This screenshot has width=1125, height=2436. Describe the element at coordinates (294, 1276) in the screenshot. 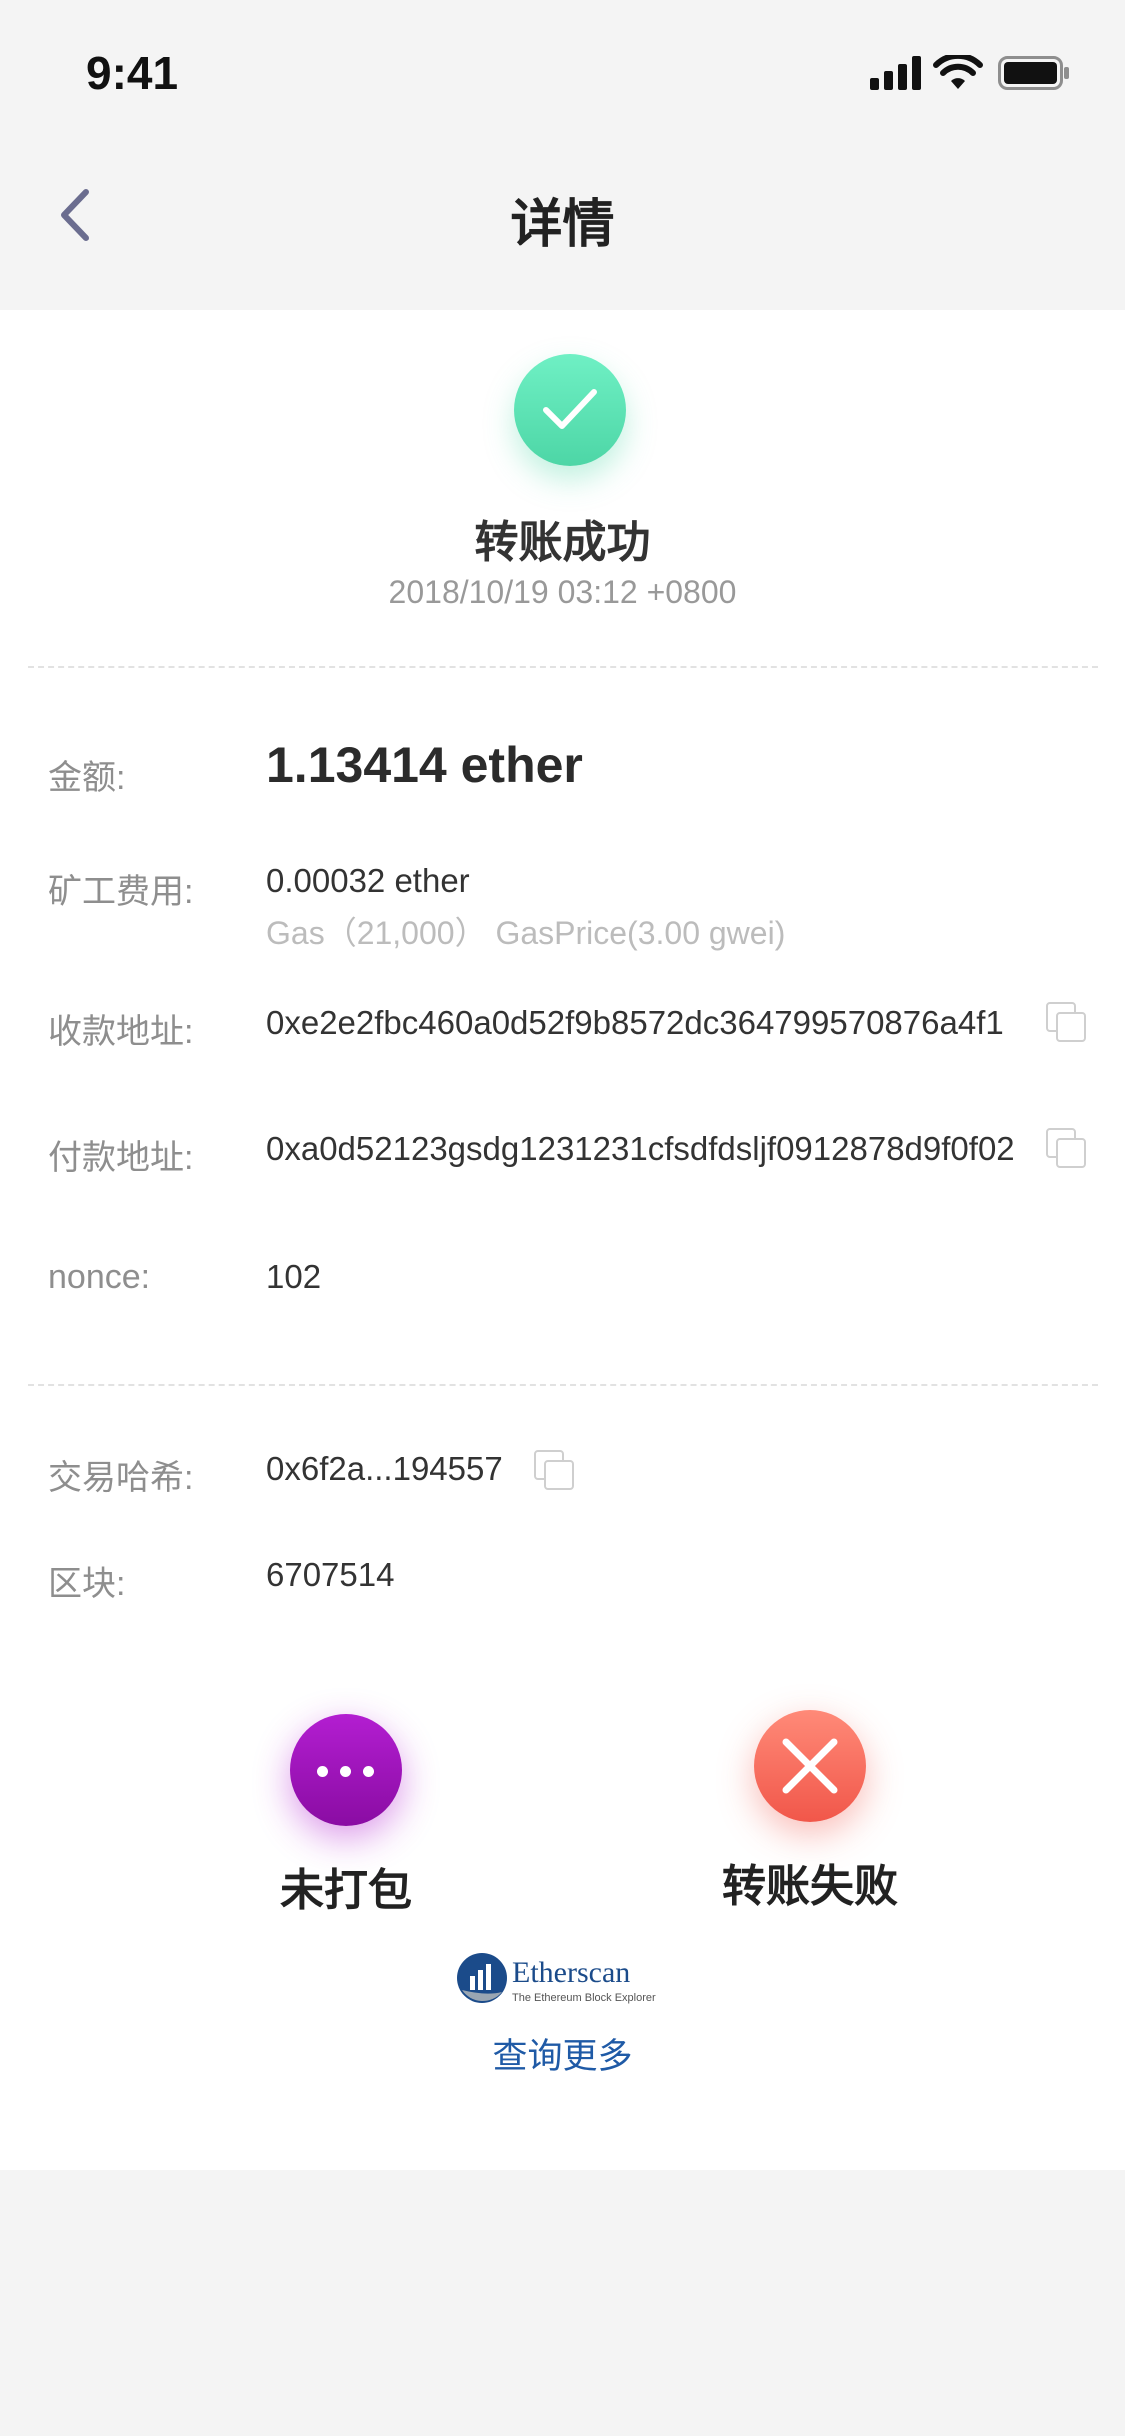

I see `nonce-value: 102` at that location.